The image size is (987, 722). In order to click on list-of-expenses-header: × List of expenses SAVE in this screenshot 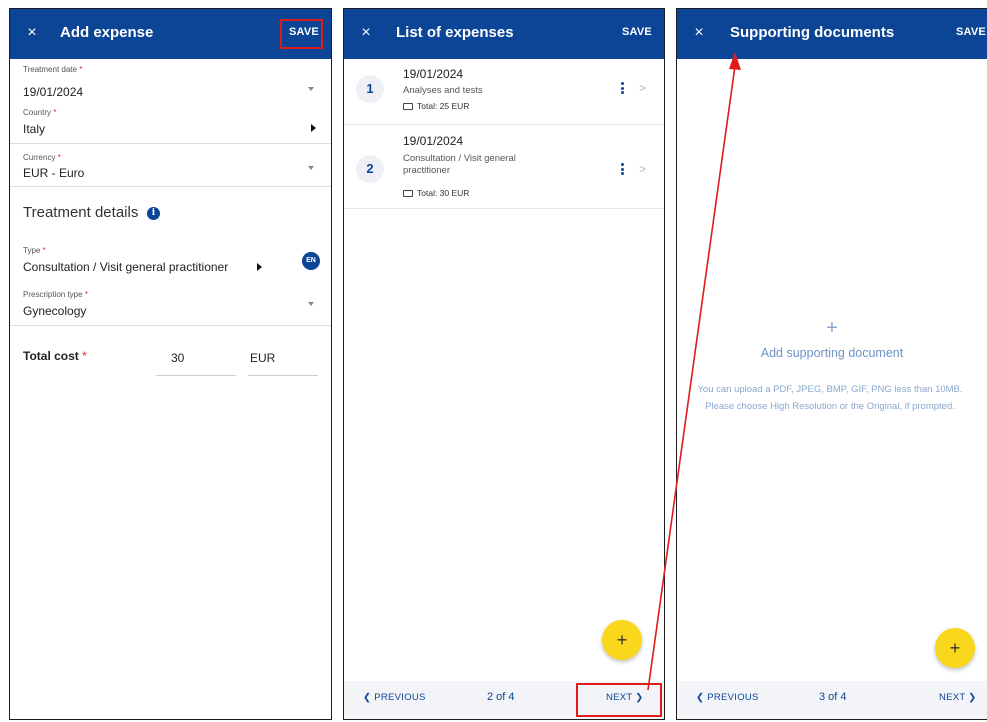, I will do `click(504, 34)`.